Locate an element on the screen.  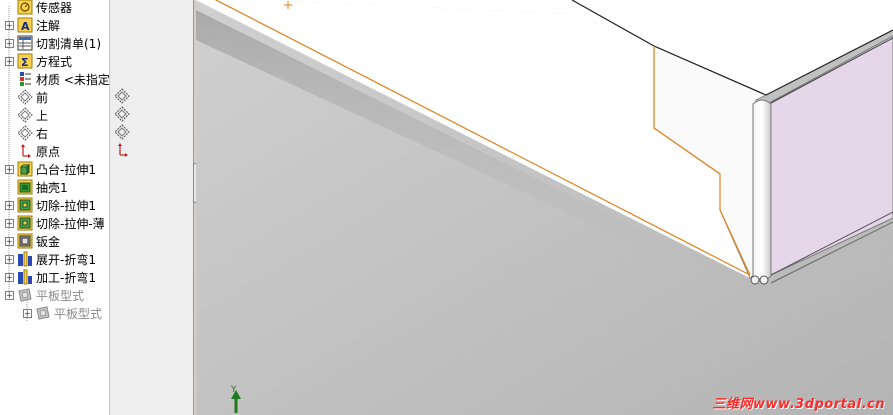
part-bend-edge is located at coordinates (762, 190).